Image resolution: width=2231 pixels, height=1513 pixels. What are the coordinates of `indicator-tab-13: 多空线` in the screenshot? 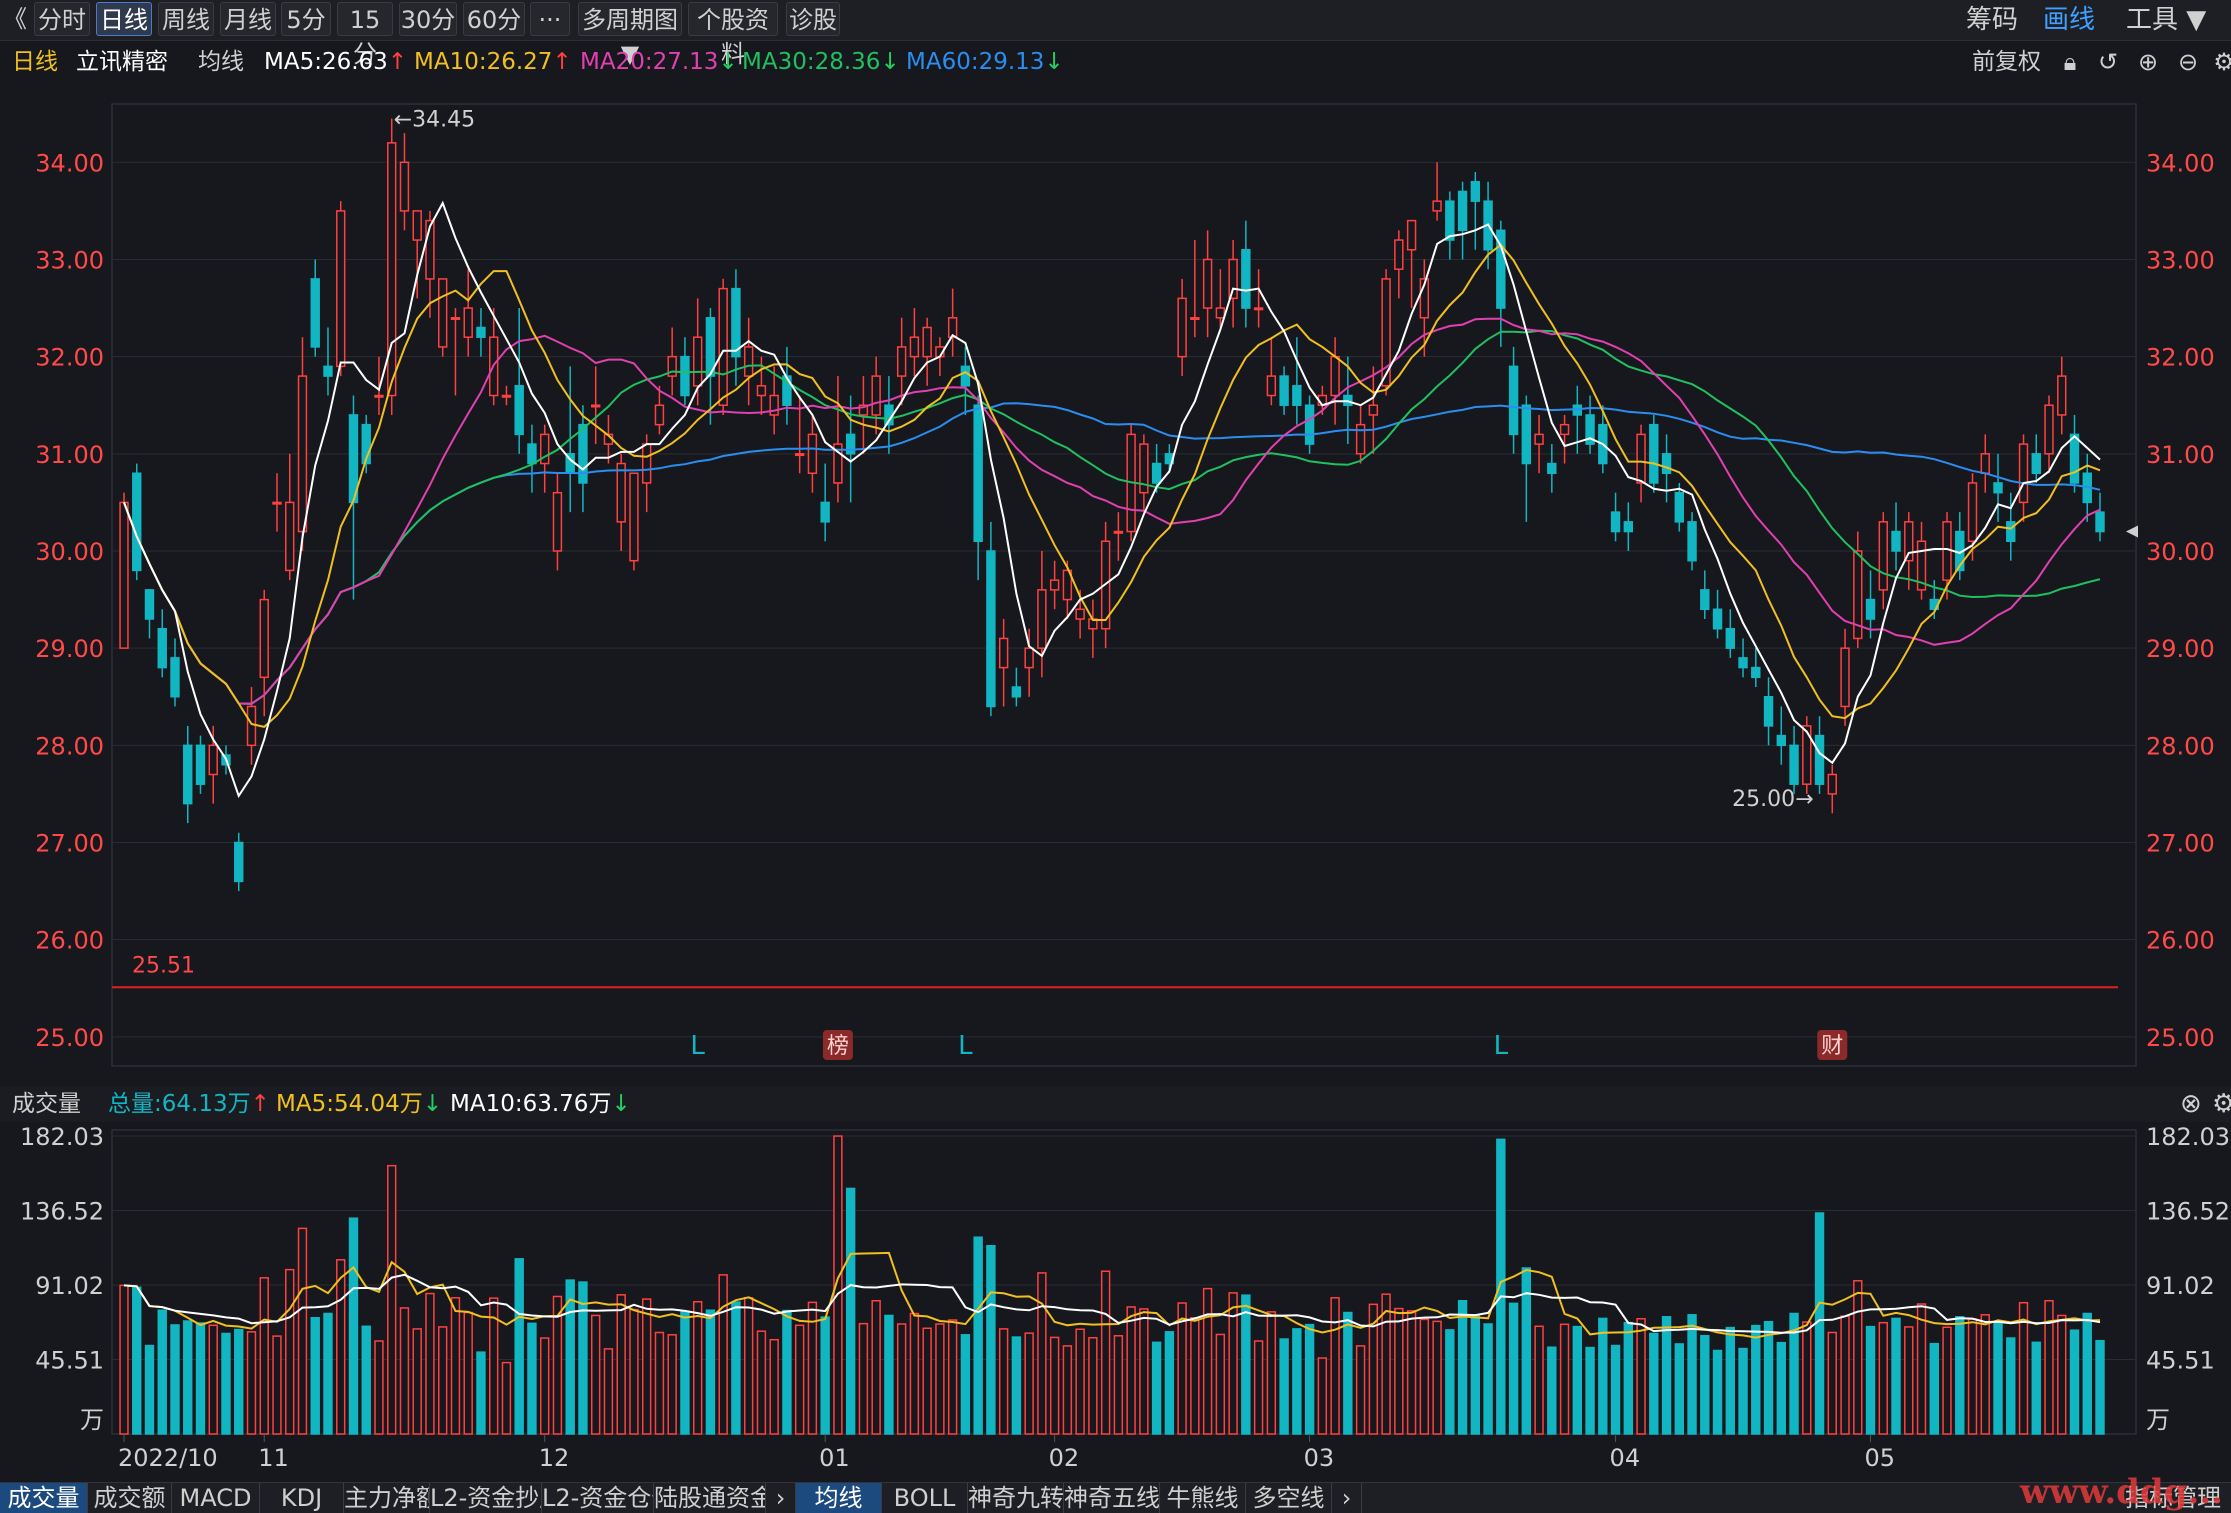 It's located at (1289, 1498).